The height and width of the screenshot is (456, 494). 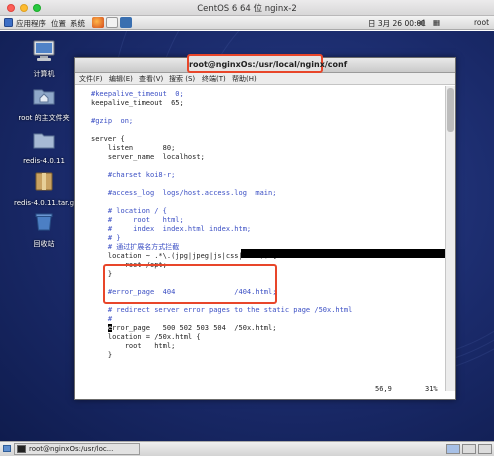 I want to click on menu-terminal: 终端(T), so click(x=214, y=79).